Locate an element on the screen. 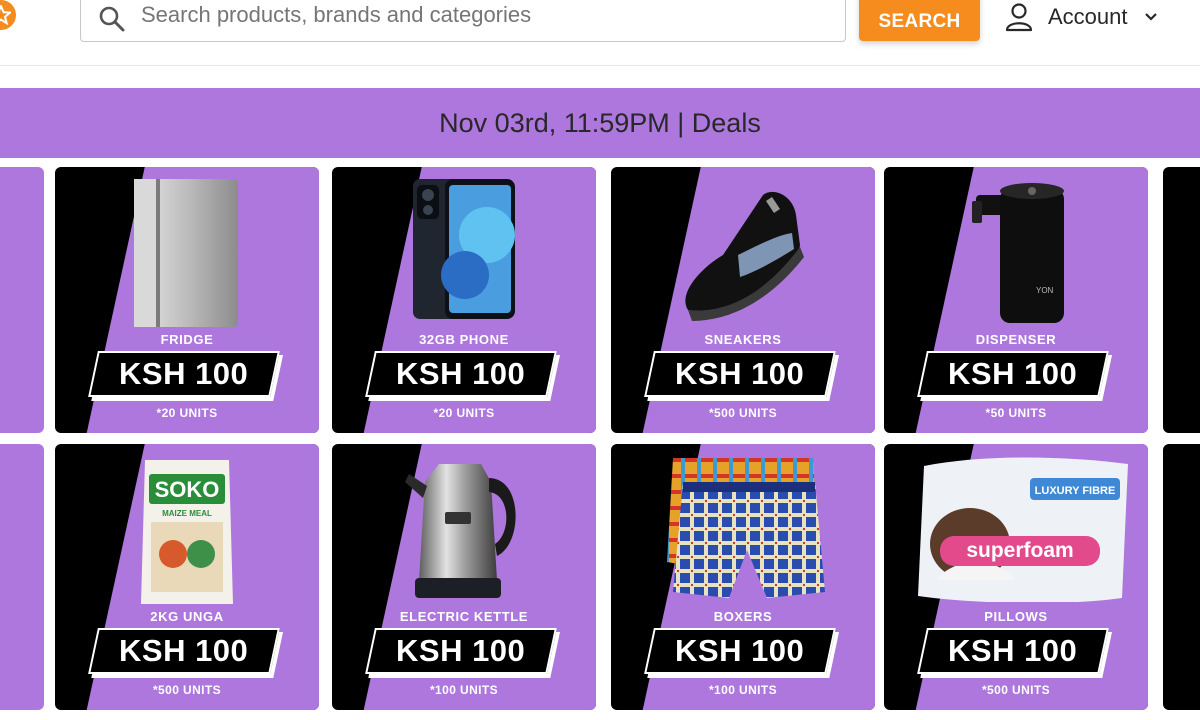 This screenshot has width=1200, height=720. deals-title: Nov 03rd, 11:59PM | Deals is located at coordinates (600, 122).